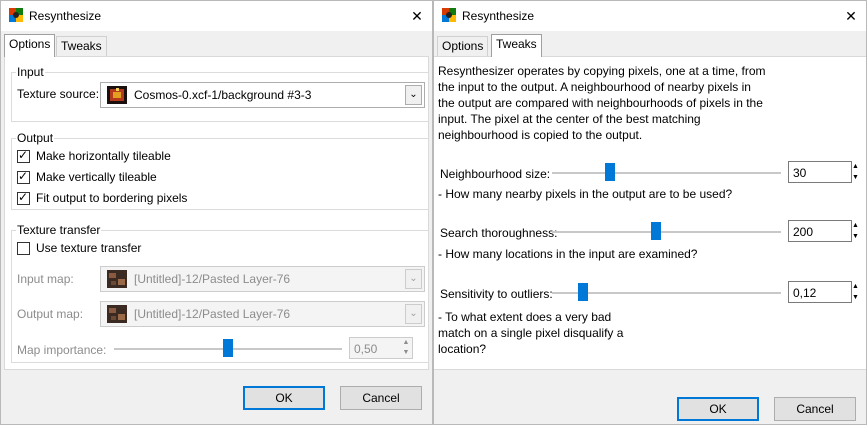  What do you see at coordinates (96, 177) in the screenshot?
I see `vertically-tileable-label: Make vertically tileable` at bounding box center [96, 177].